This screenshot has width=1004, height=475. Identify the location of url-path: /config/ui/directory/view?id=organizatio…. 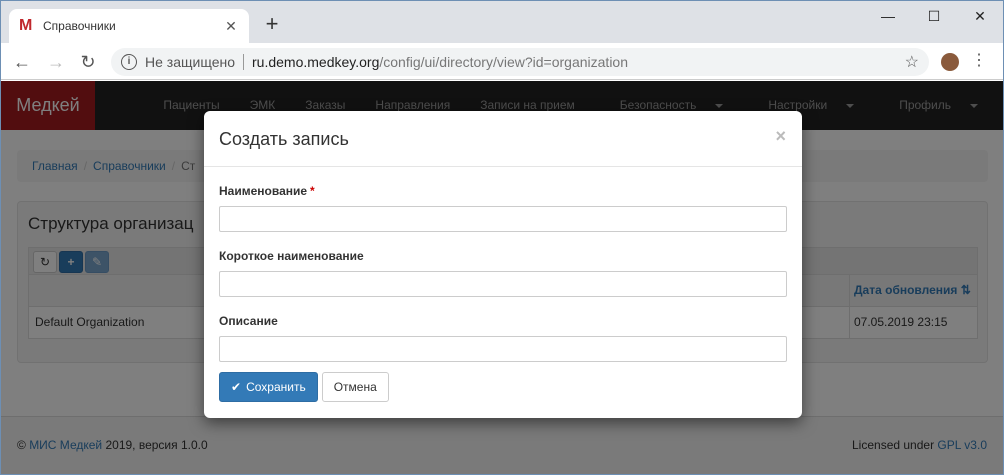
(503, 62).